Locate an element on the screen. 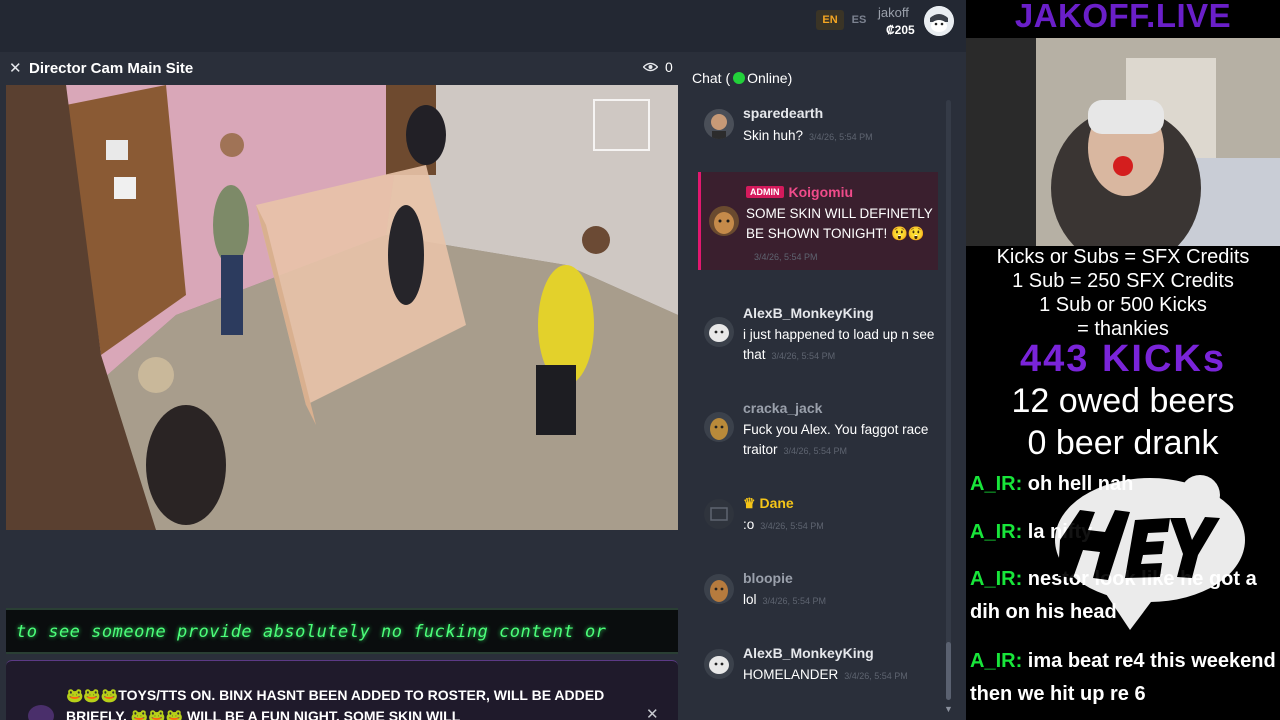  close-announcement-icon: ✕ is located at coordinates (652, 712).